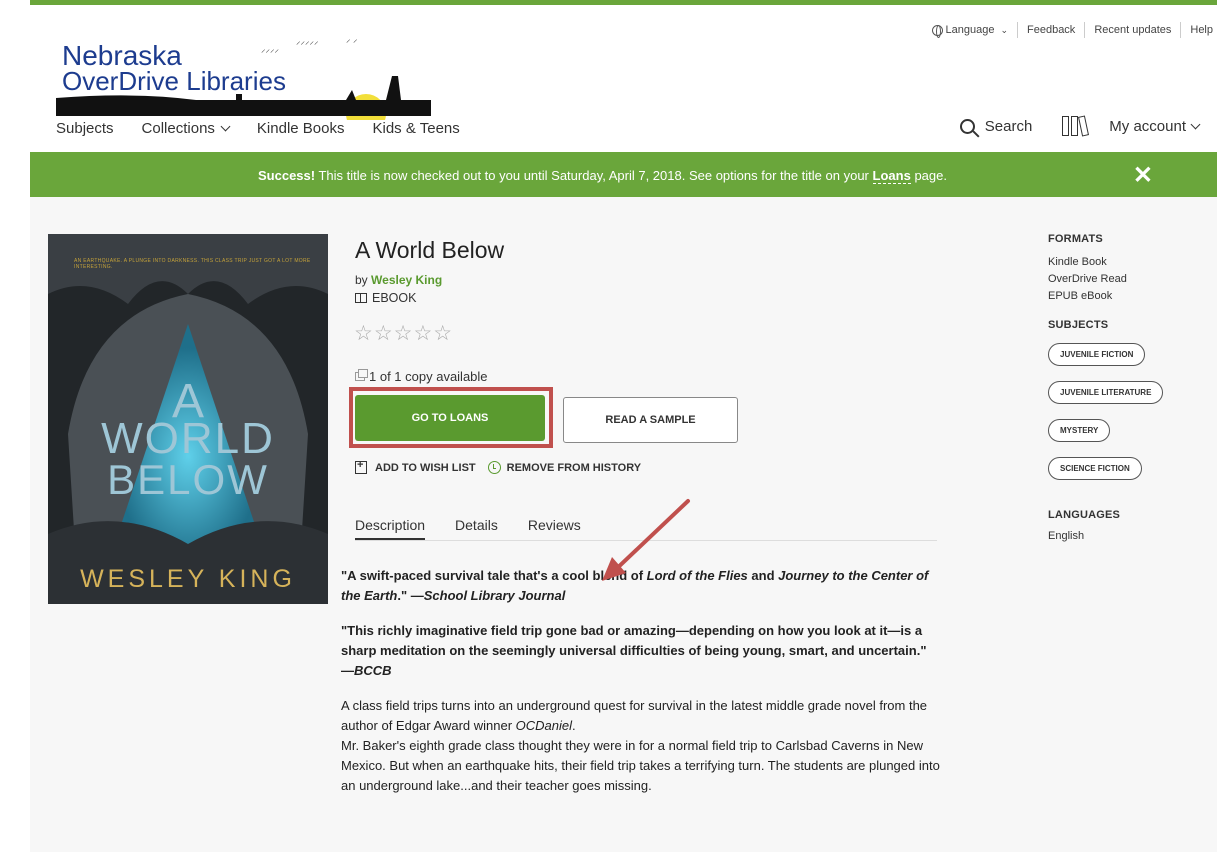  Describe the element at coordinates (1097, 354) in the screenshot. I see `subject-pill: JUVENILE FICTION` at that location.